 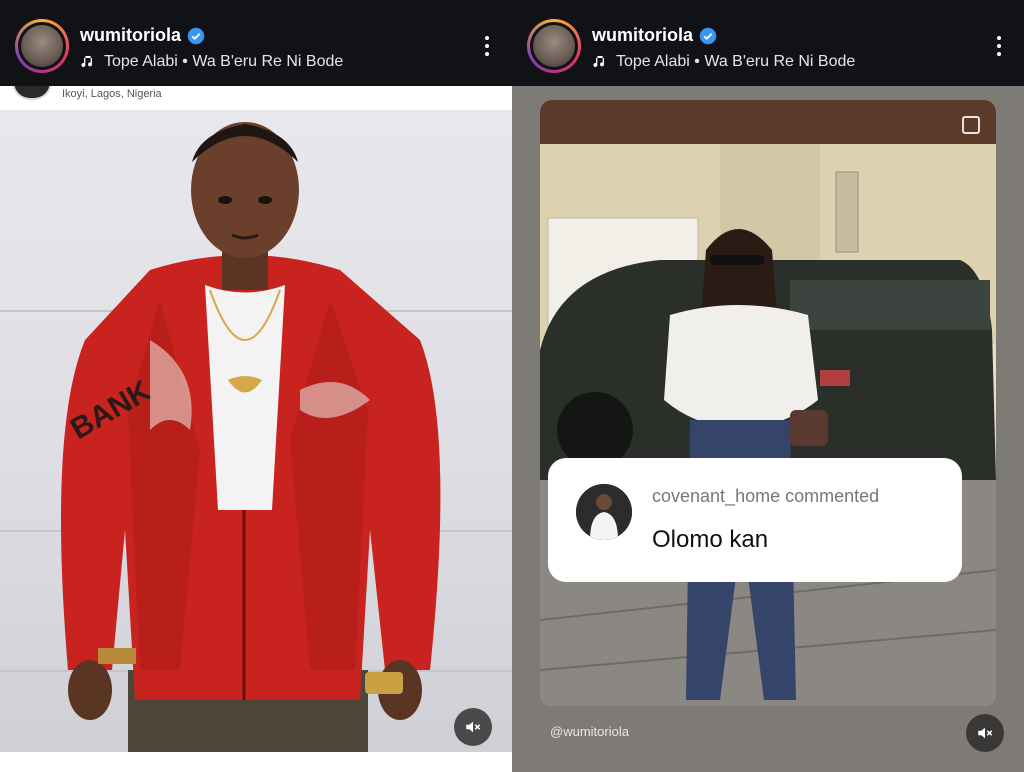 What do you see at coordinates (256, 762) in the screenshot?
I see `bottom-bar` at bounding box center [256, 762].